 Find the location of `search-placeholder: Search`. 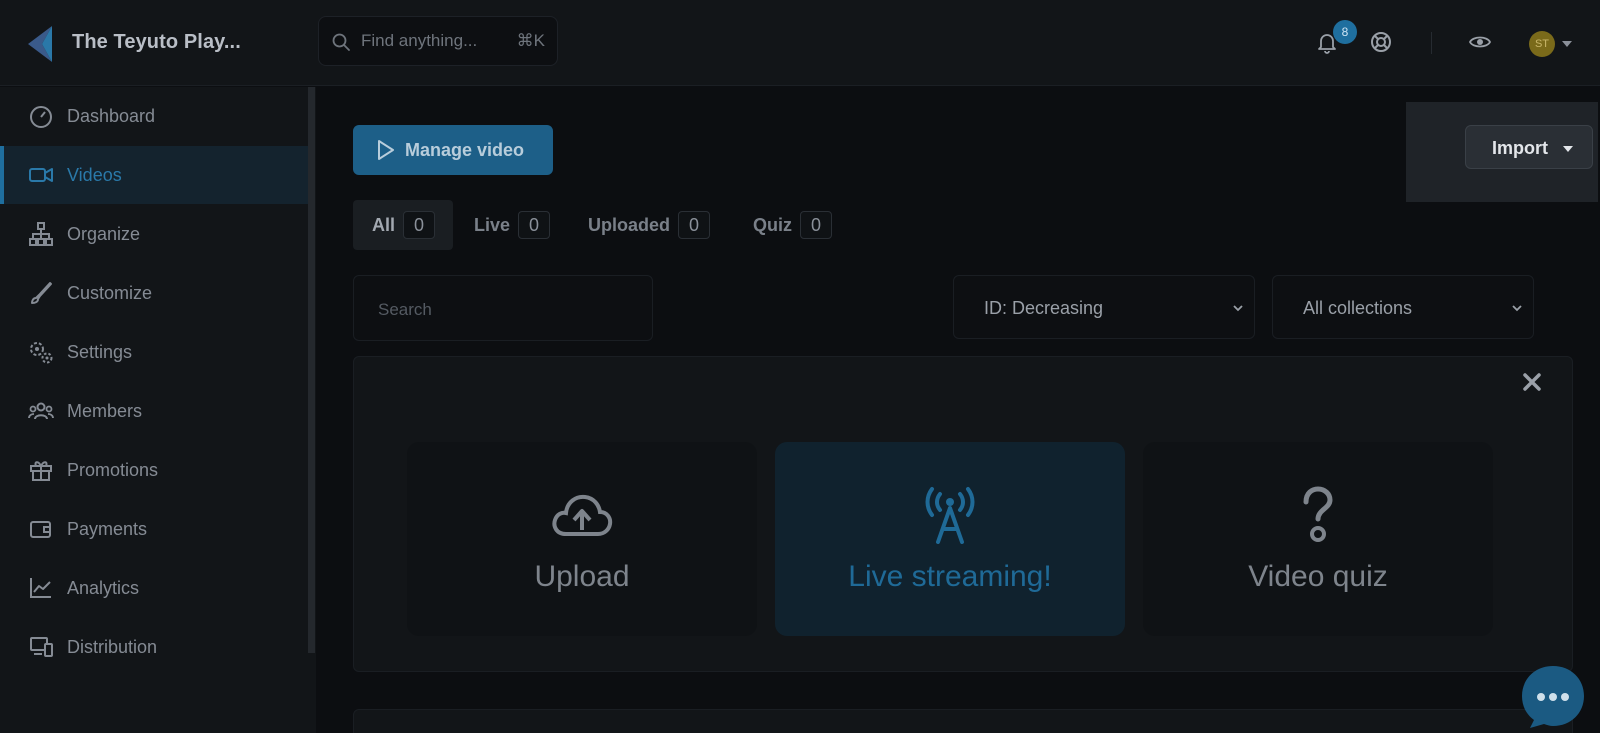

search-placeholder: Search is located at coordinates (405, 309).